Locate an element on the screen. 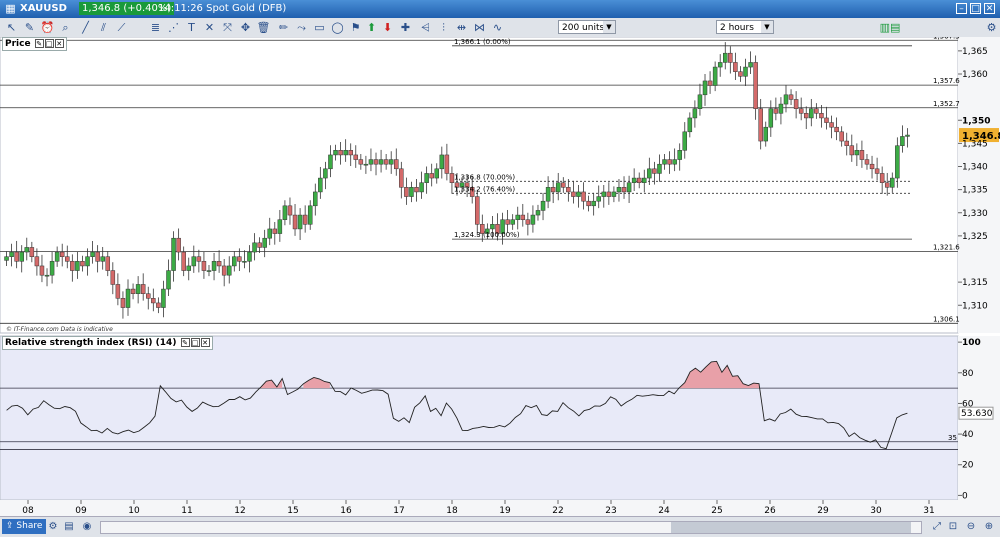  layout-icon: ▤ is located at coordinates (69, 527).